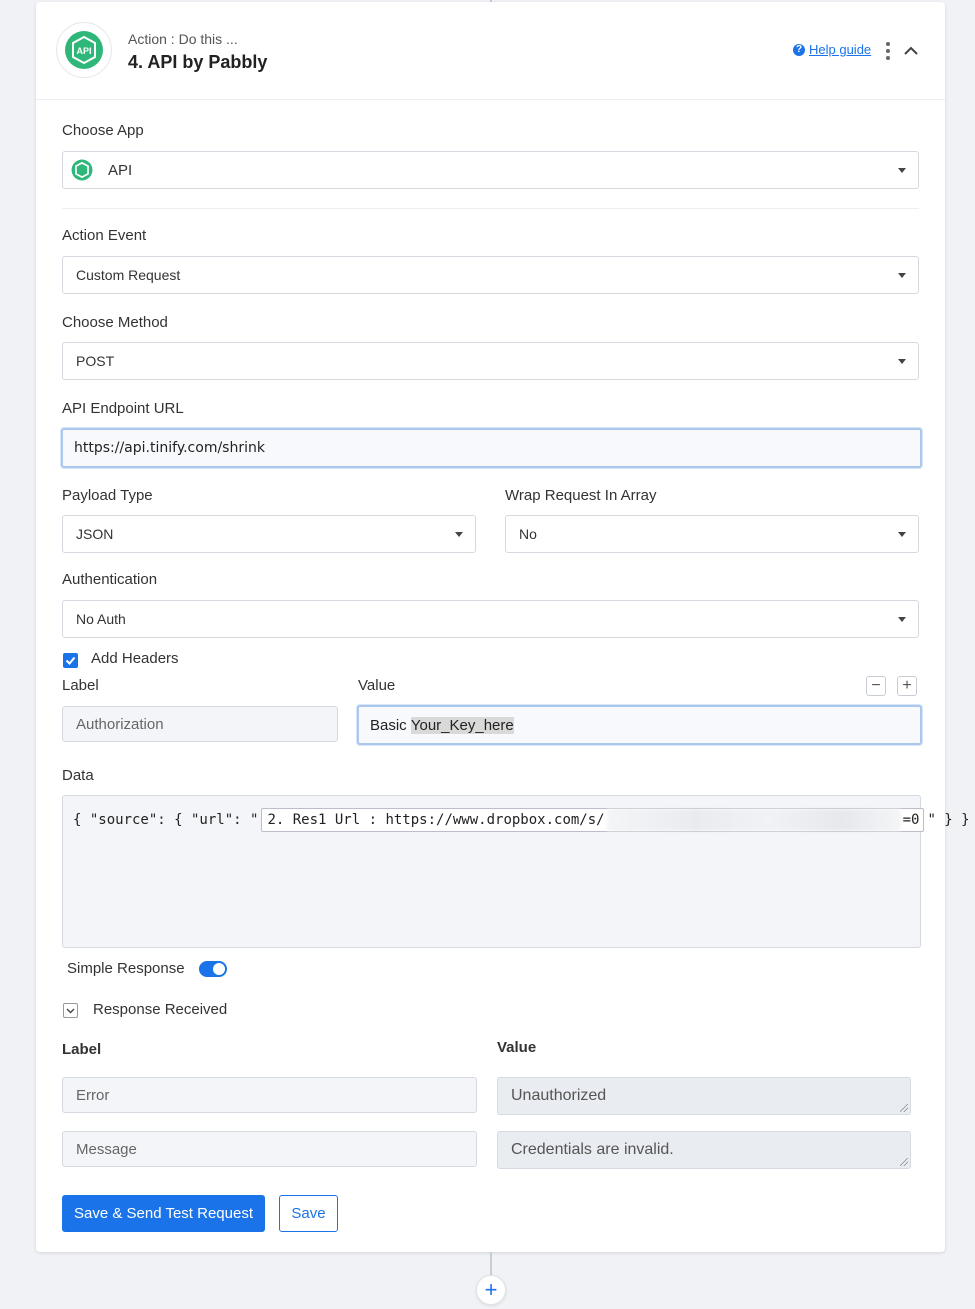  Describe the element at coordinates (377, 685) in the screenshot. I see `header-value-column: Value` at that location.